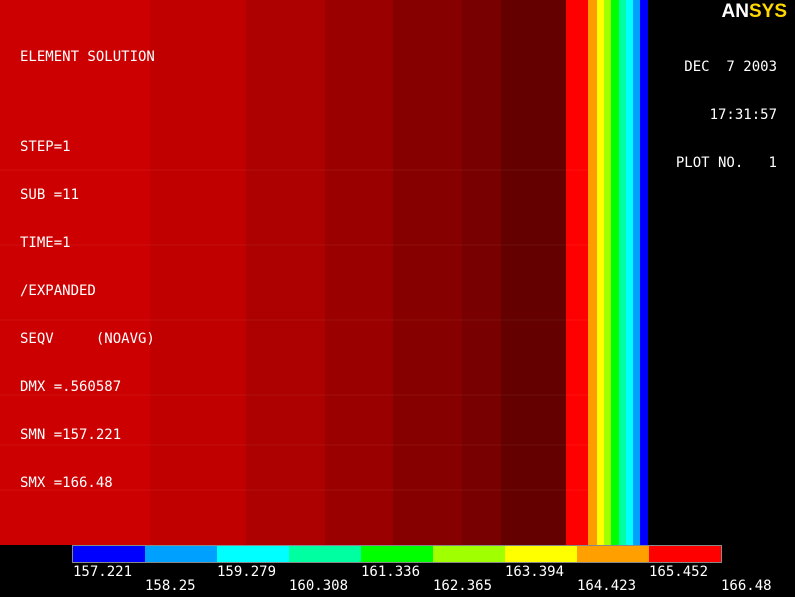 The width and height of the screenshot is (795, 597). I want to click on plot-time: 17:31:57, so click(743, 115).